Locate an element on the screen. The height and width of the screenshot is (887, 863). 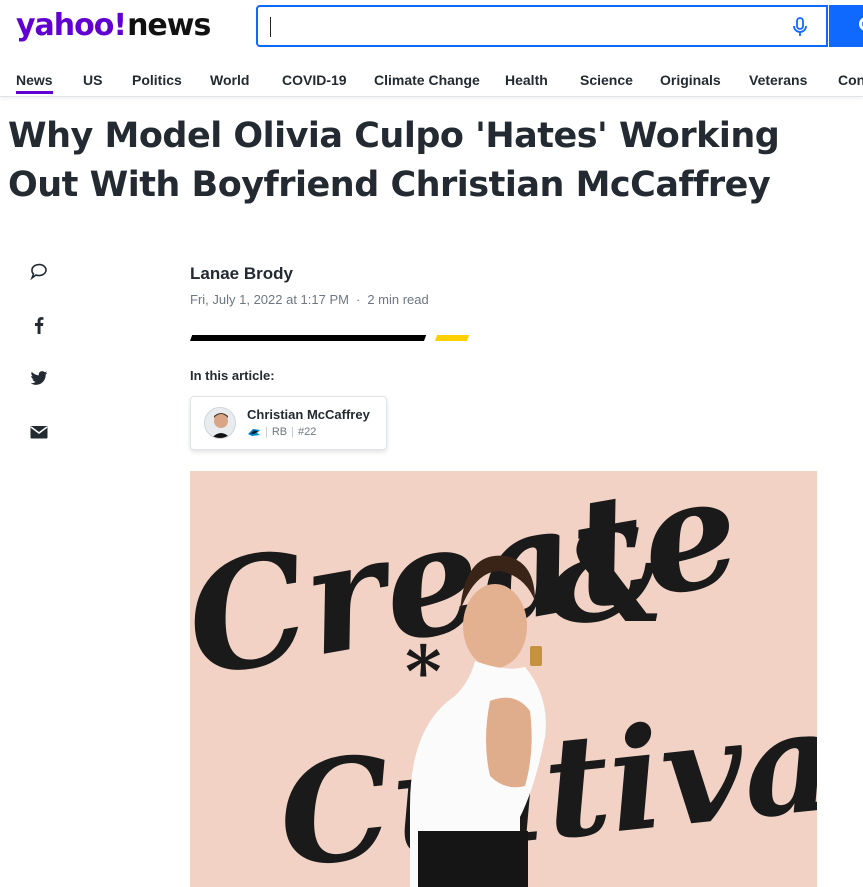
twitter-share-button is located at coordinates (39, 378).